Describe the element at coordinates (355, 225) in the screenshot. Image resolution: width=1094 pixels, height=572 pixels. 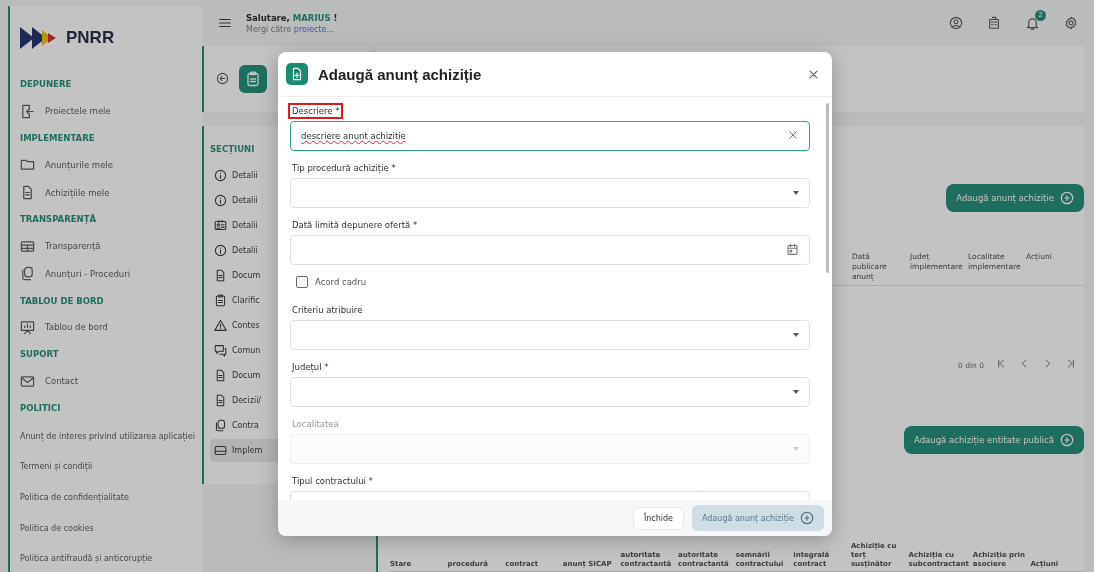
I see `field-label: Dată limită depunere ofertă *` at that location.